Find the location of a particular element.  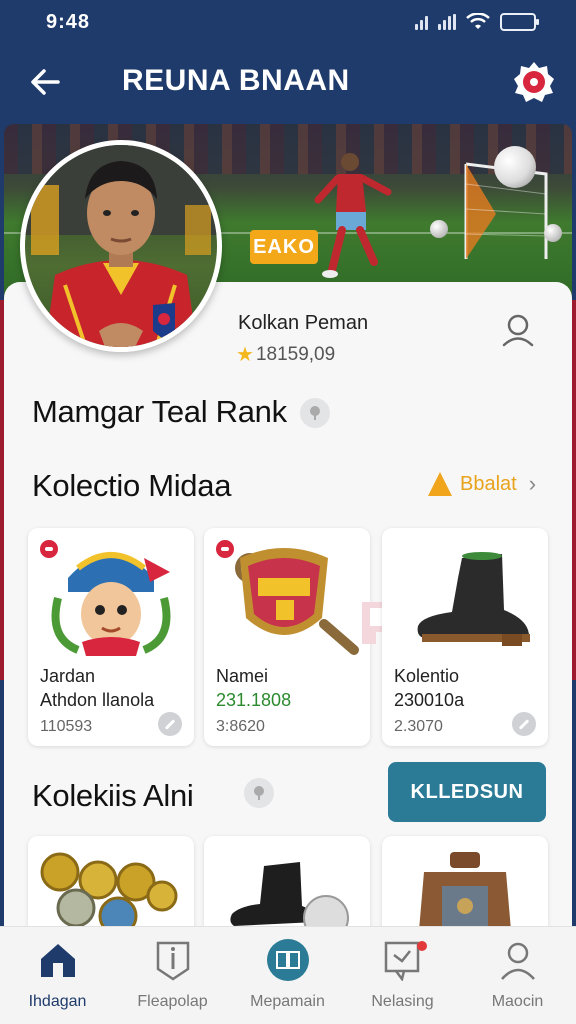

back-arrow-icon is located at coordinates (46, 82).